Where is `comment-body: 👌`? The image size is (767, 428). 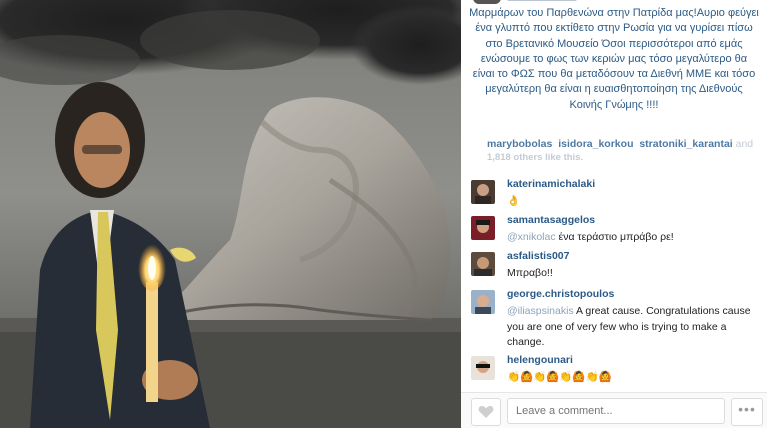 comment-body: 👌 is located at coordinates (514, 201).